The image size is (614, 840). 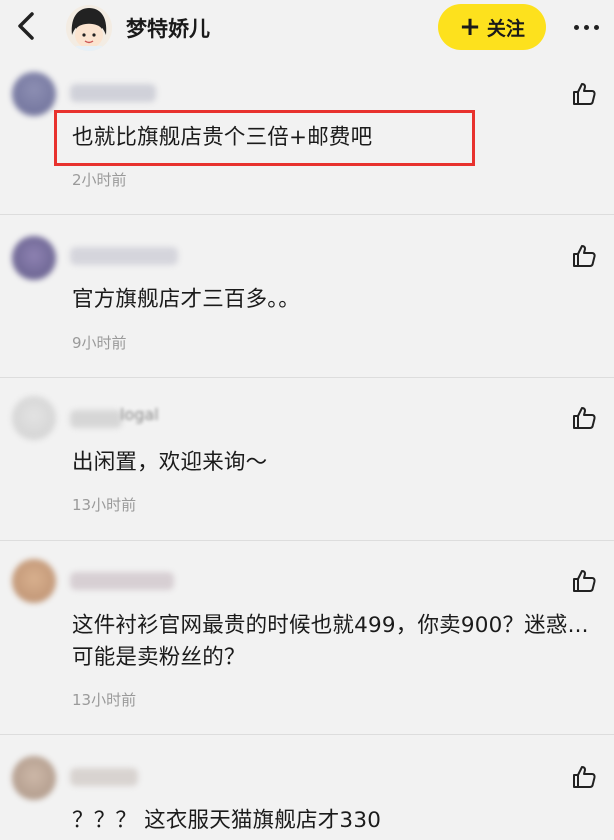 I want to click on back-arrow-icon, so click(x=26, y=26).